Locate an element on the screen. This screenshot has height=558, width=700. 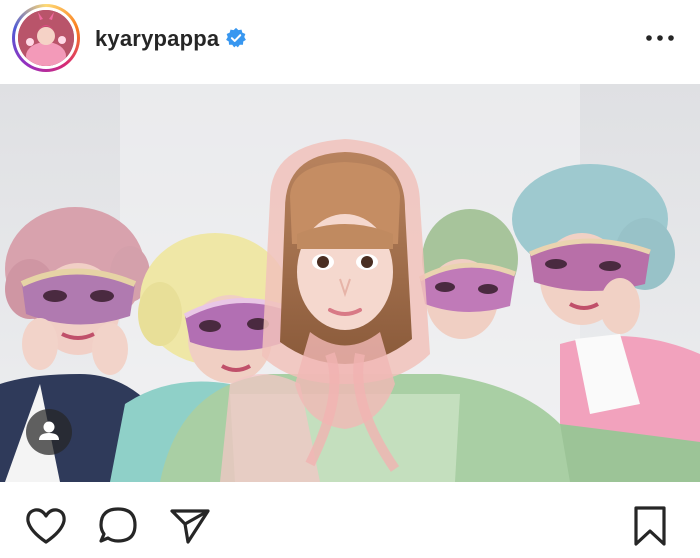
story-ring is located at coordinates (46, 38).